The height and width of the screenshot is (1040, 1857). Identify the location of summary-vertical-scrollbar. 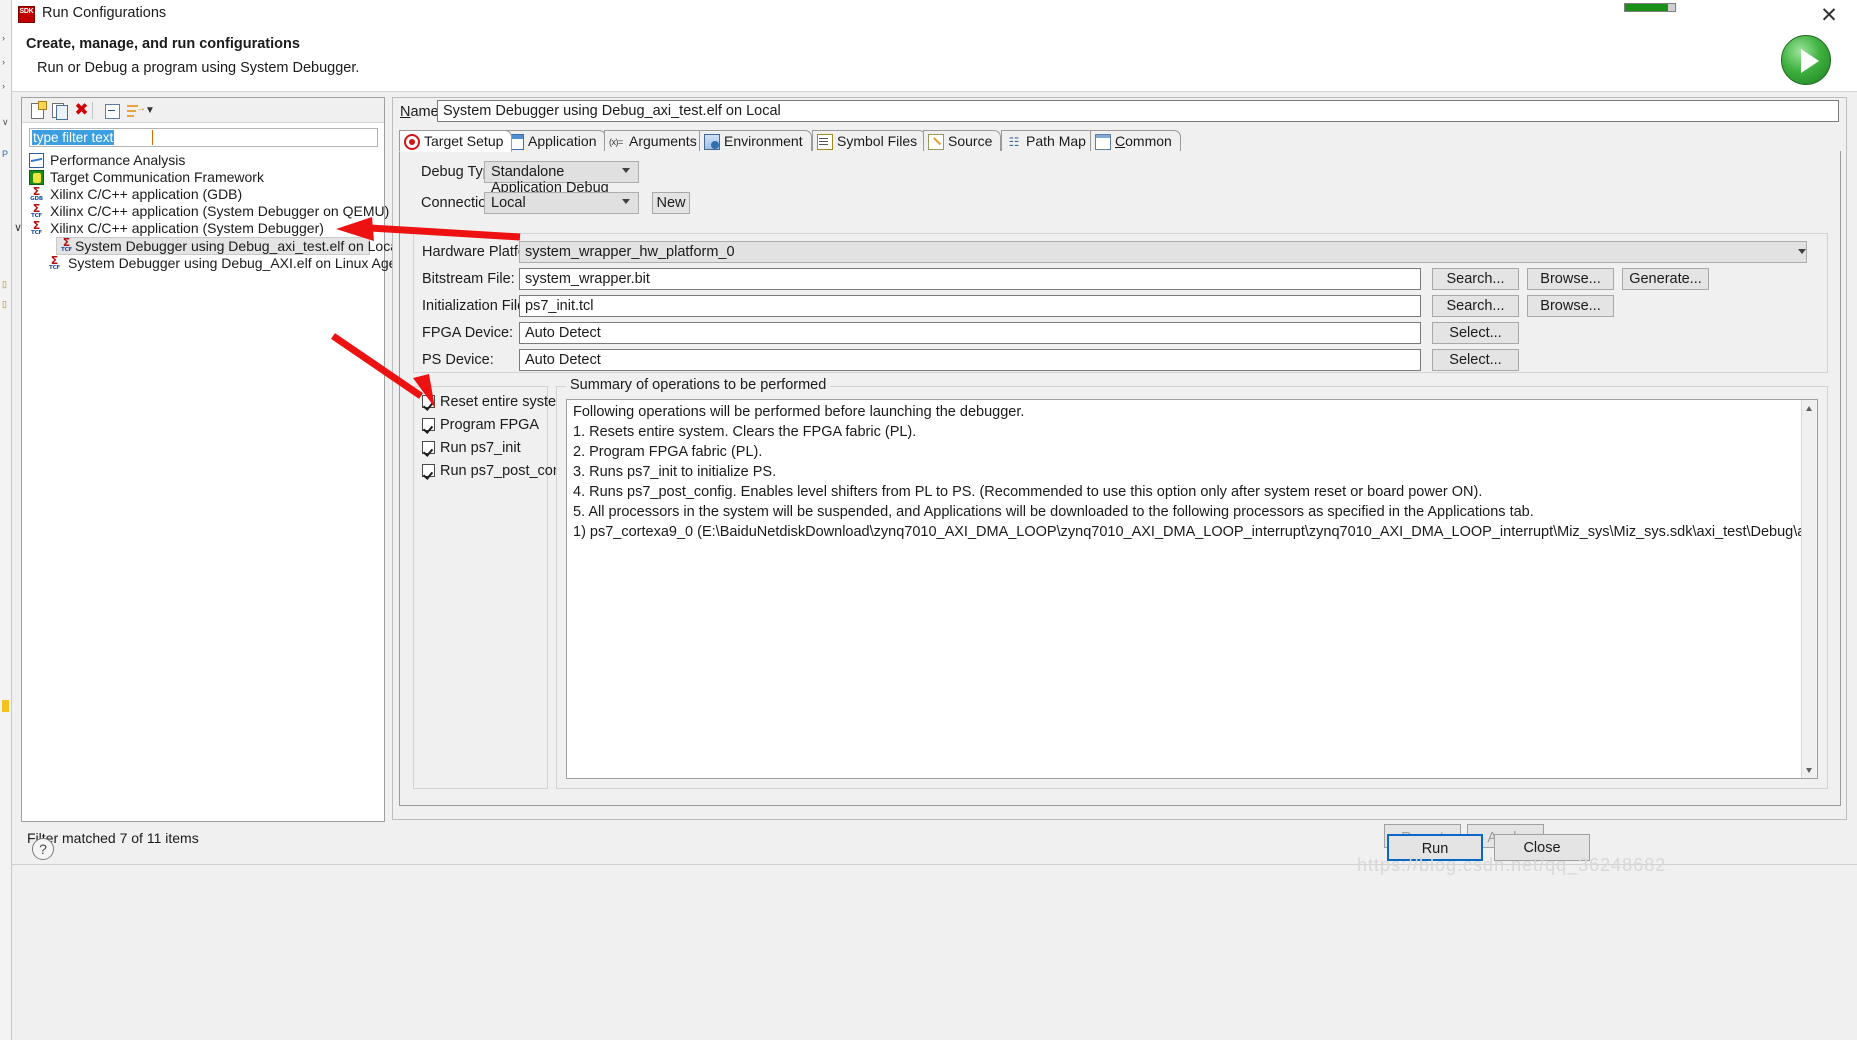
(1809, 589).